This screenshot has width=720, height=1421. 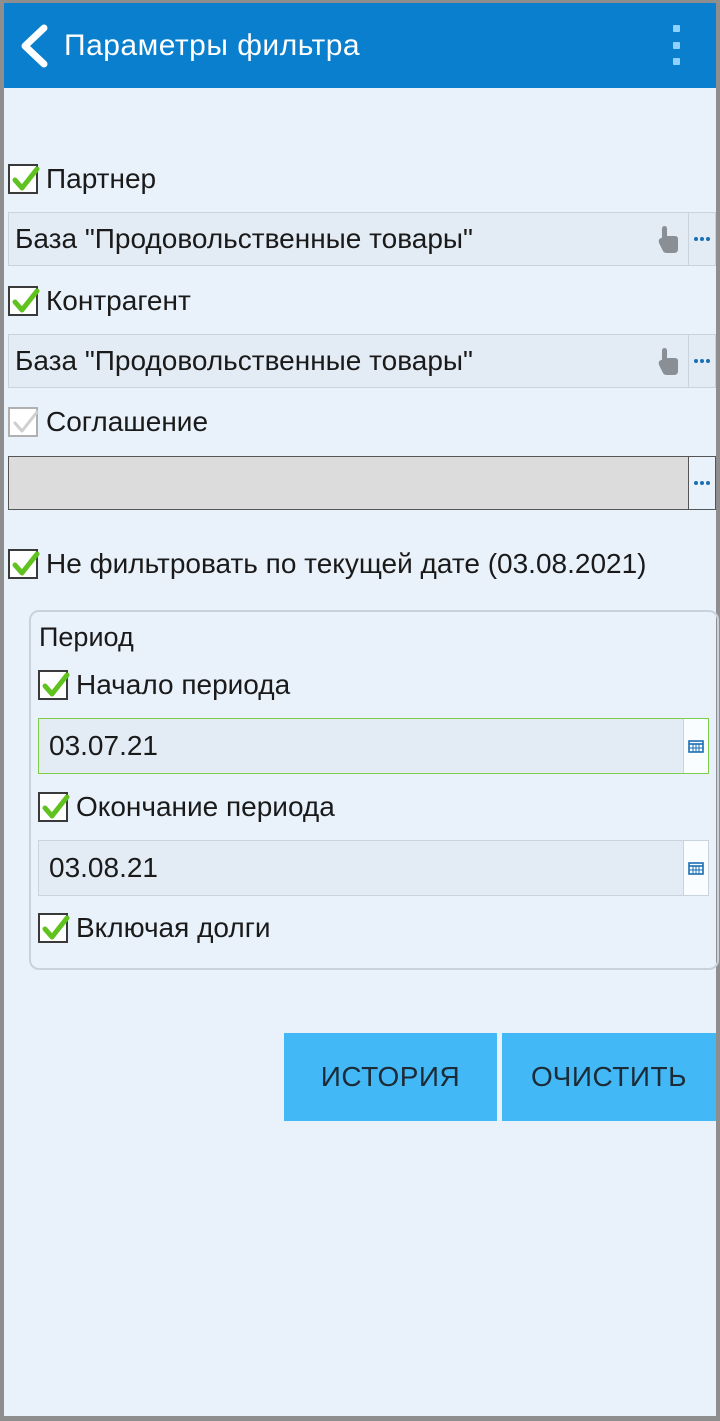 I want to click on include-debts-checkbox-row: Включая долги, so click(x=154, y=928).